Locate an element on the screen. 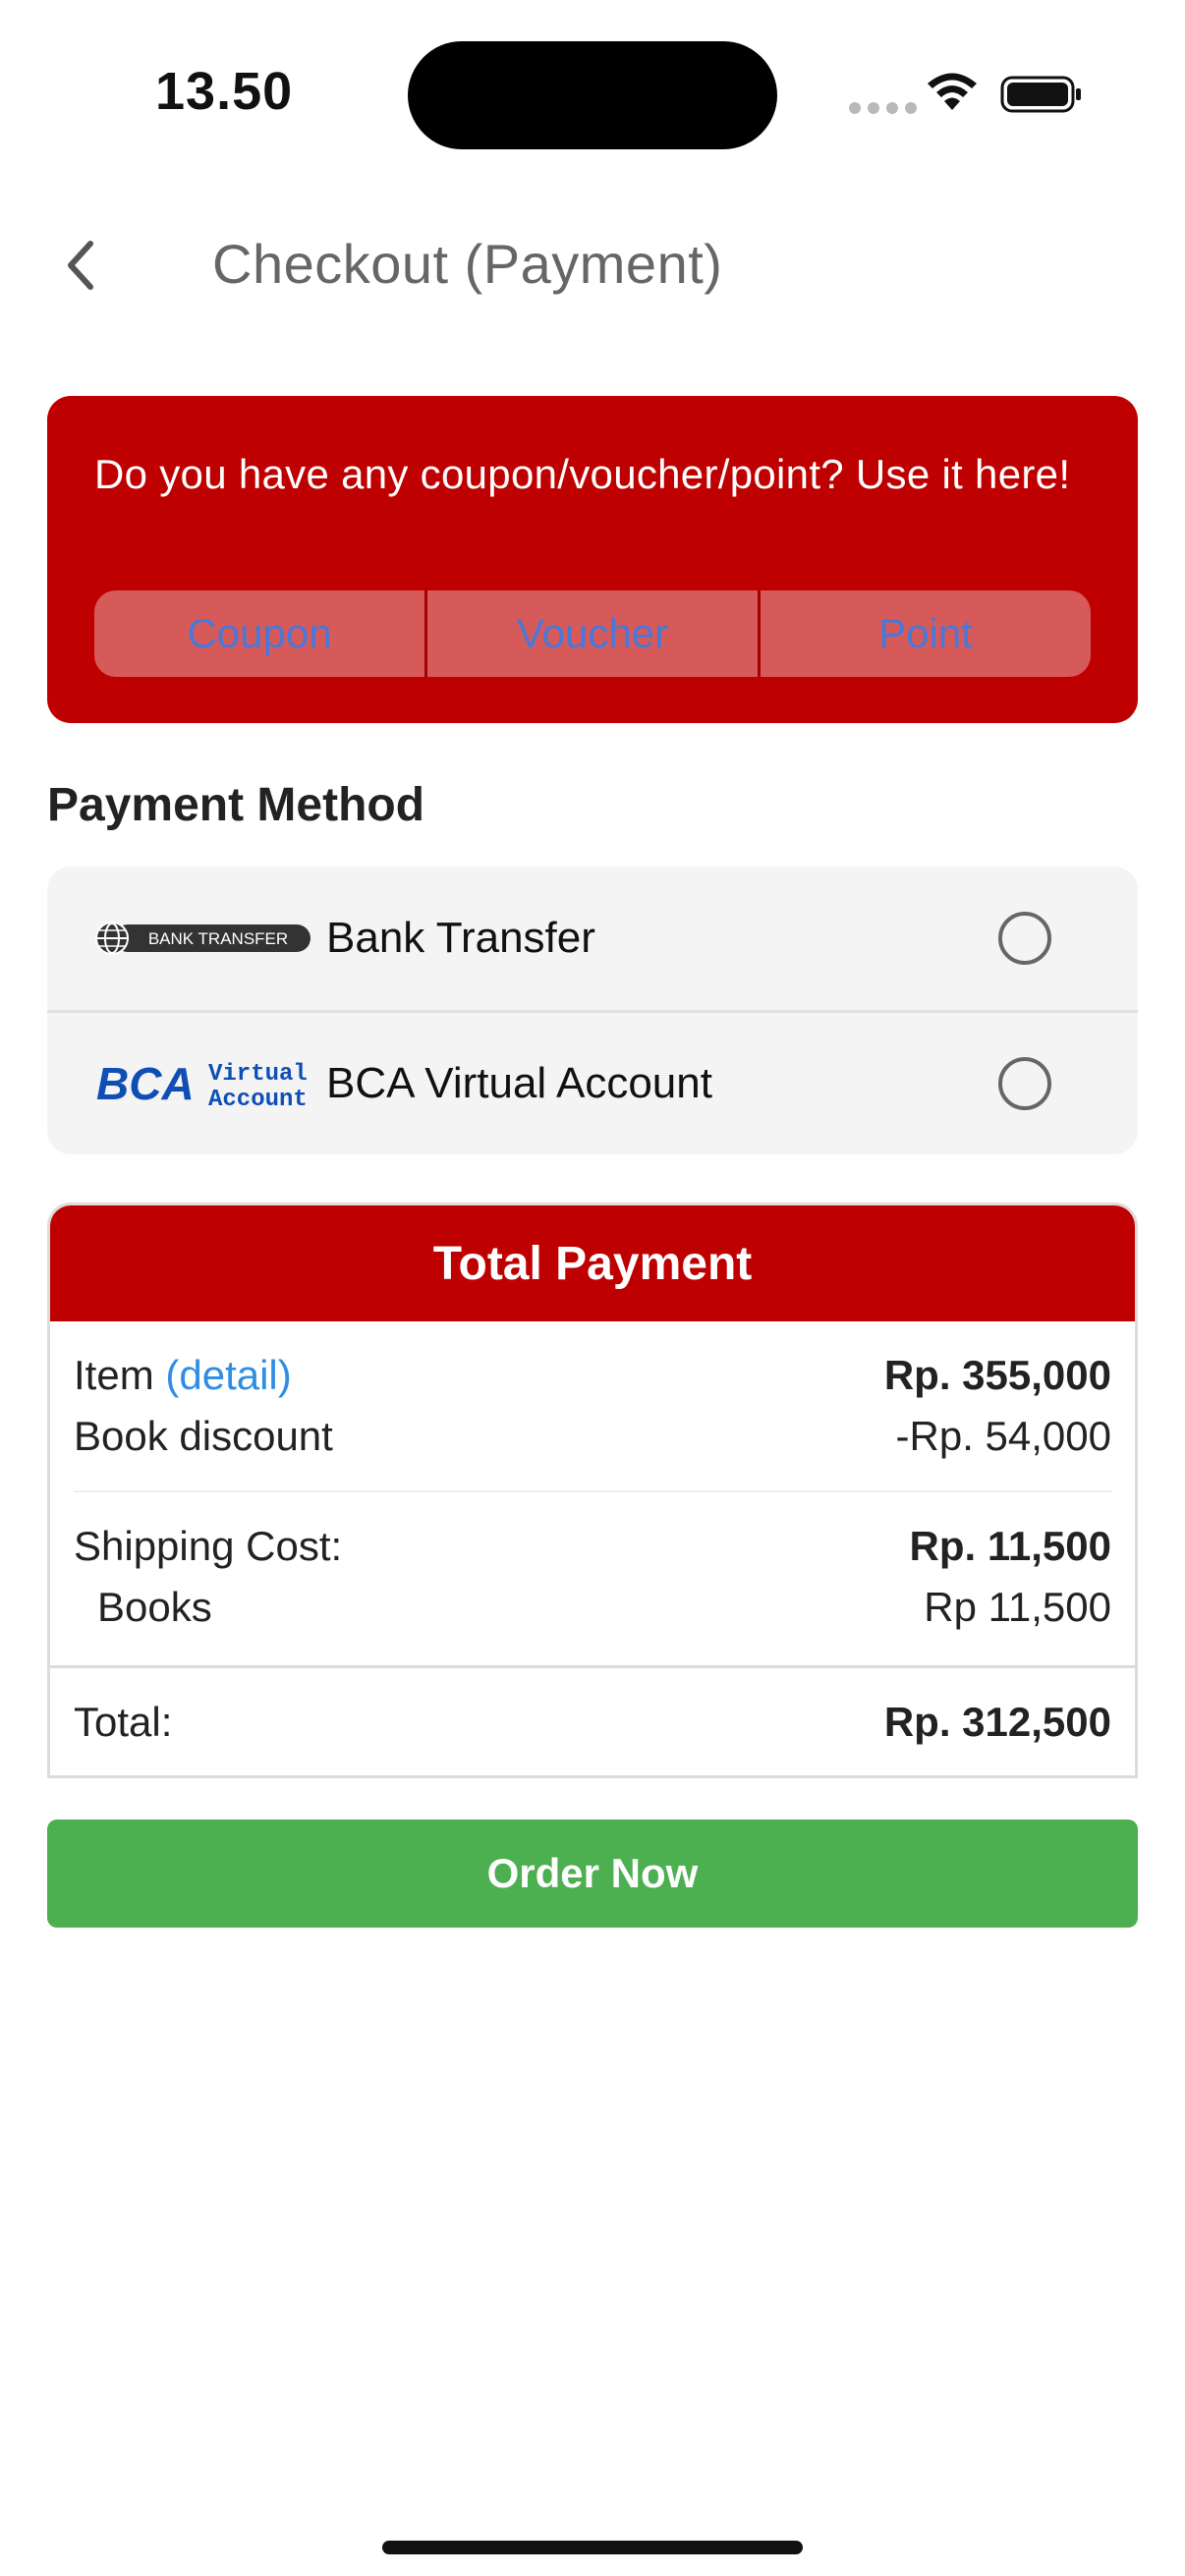  bca-virtual-account-logo: BCA Virtual Account is located at coordinates (204, 1083).